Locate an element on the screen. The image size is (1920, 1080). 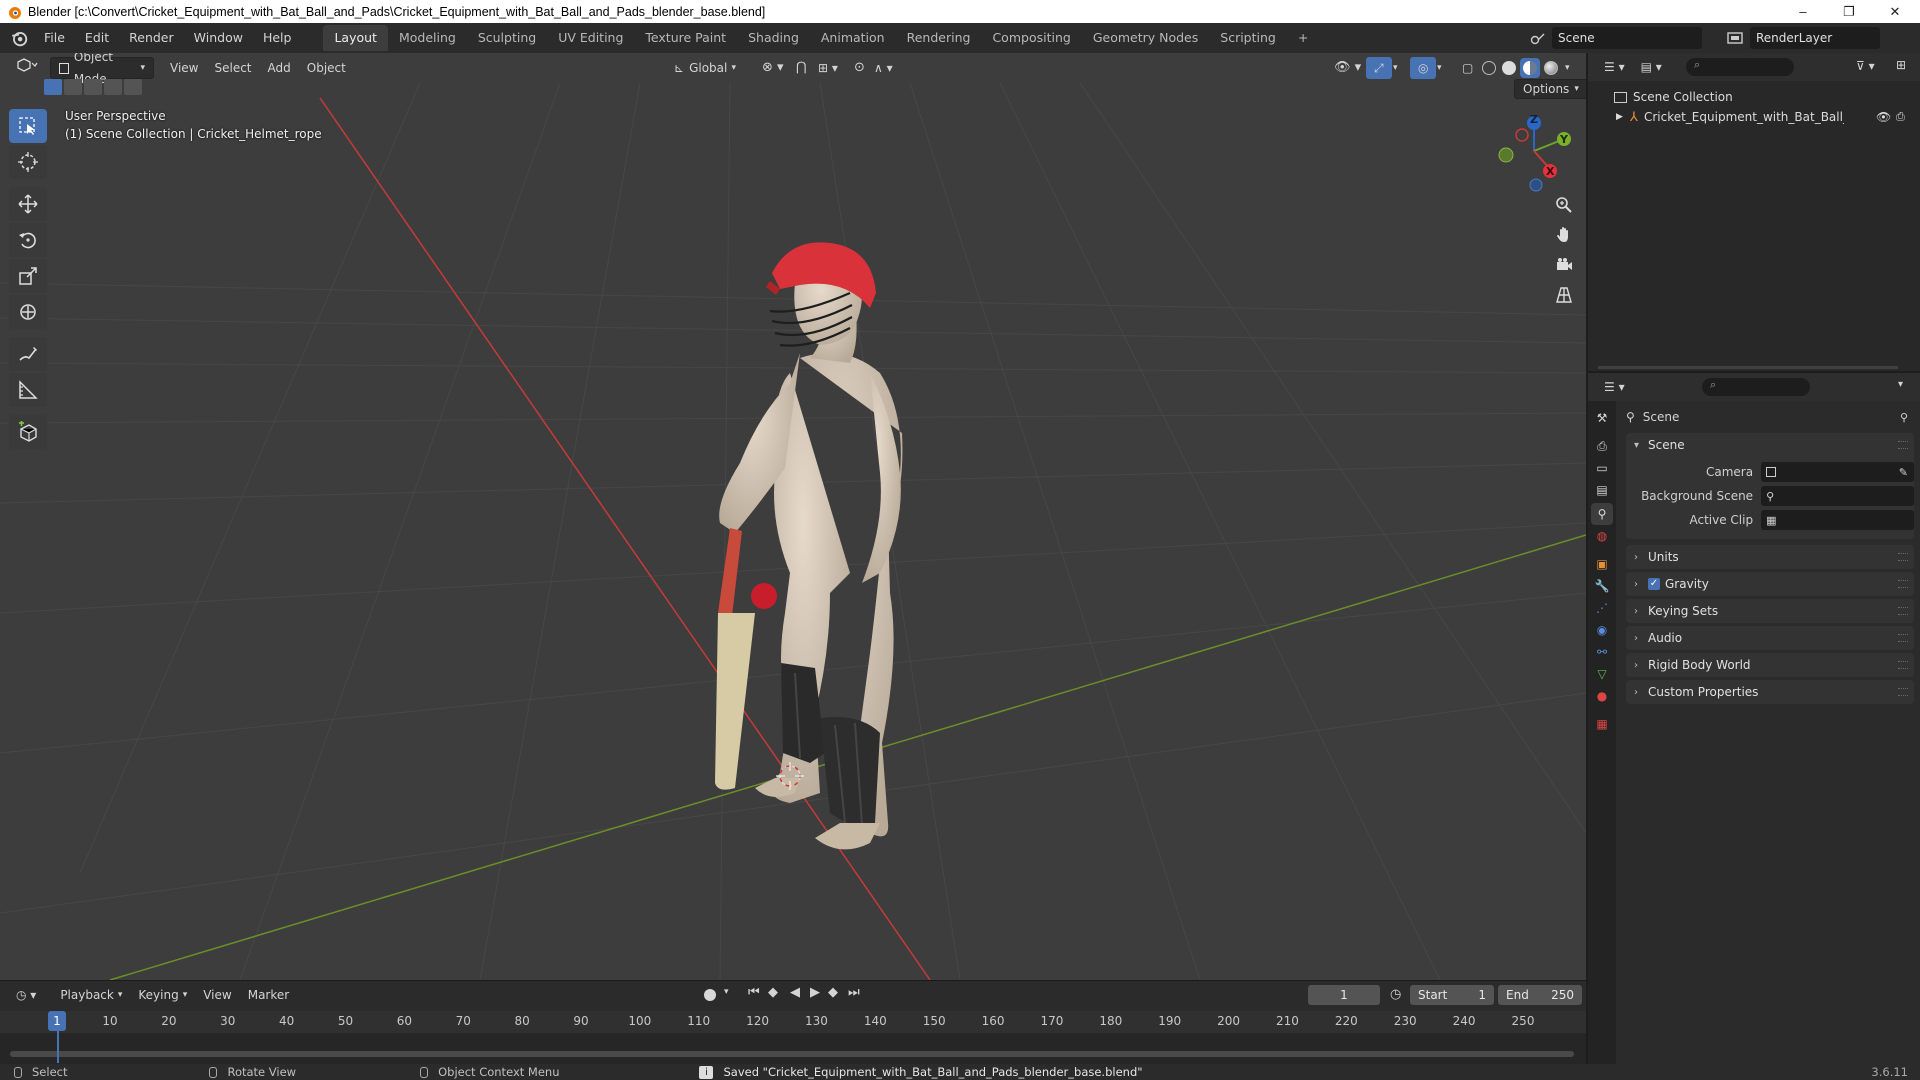
jump-end-button: ⏭ is located at coordinates (854, 992).